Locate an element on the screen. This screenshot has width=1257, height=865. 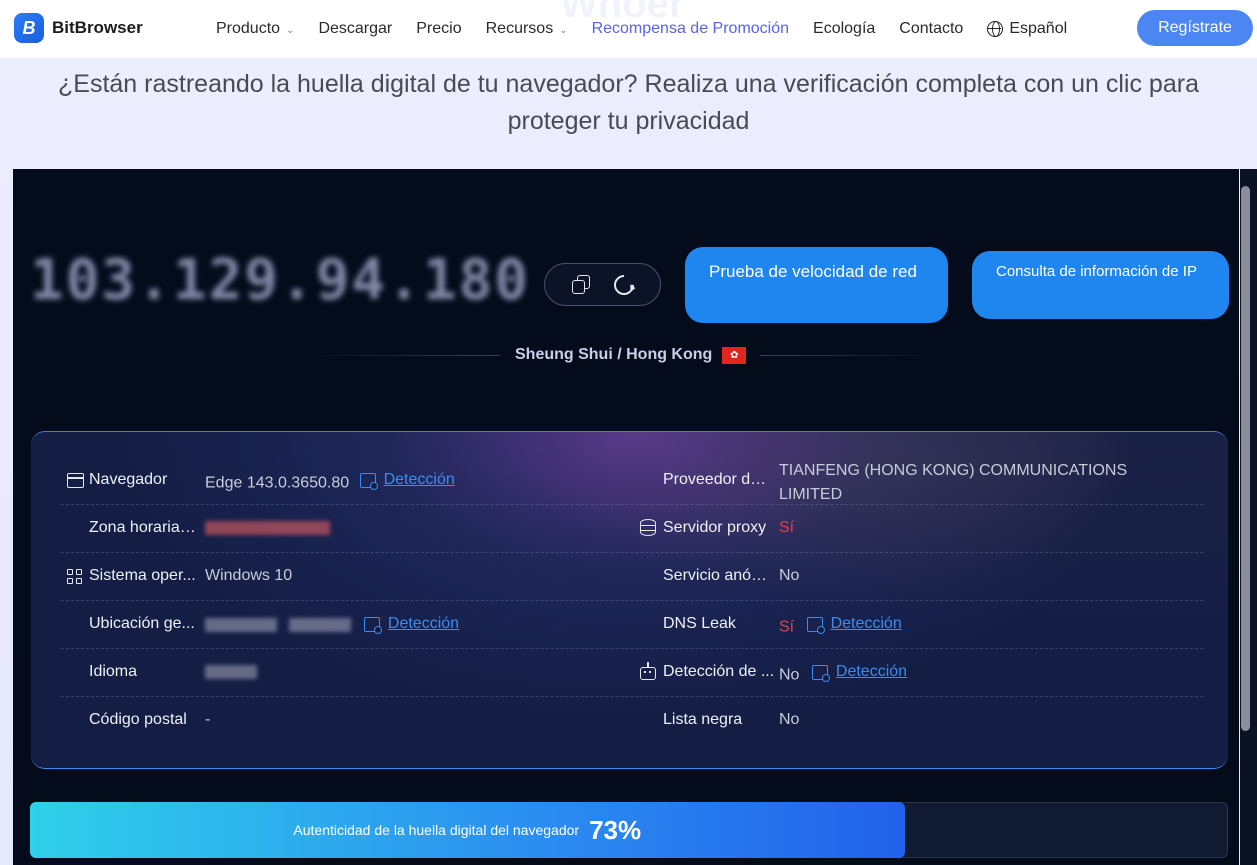
ip-tools is located at coordinates (602, 284).